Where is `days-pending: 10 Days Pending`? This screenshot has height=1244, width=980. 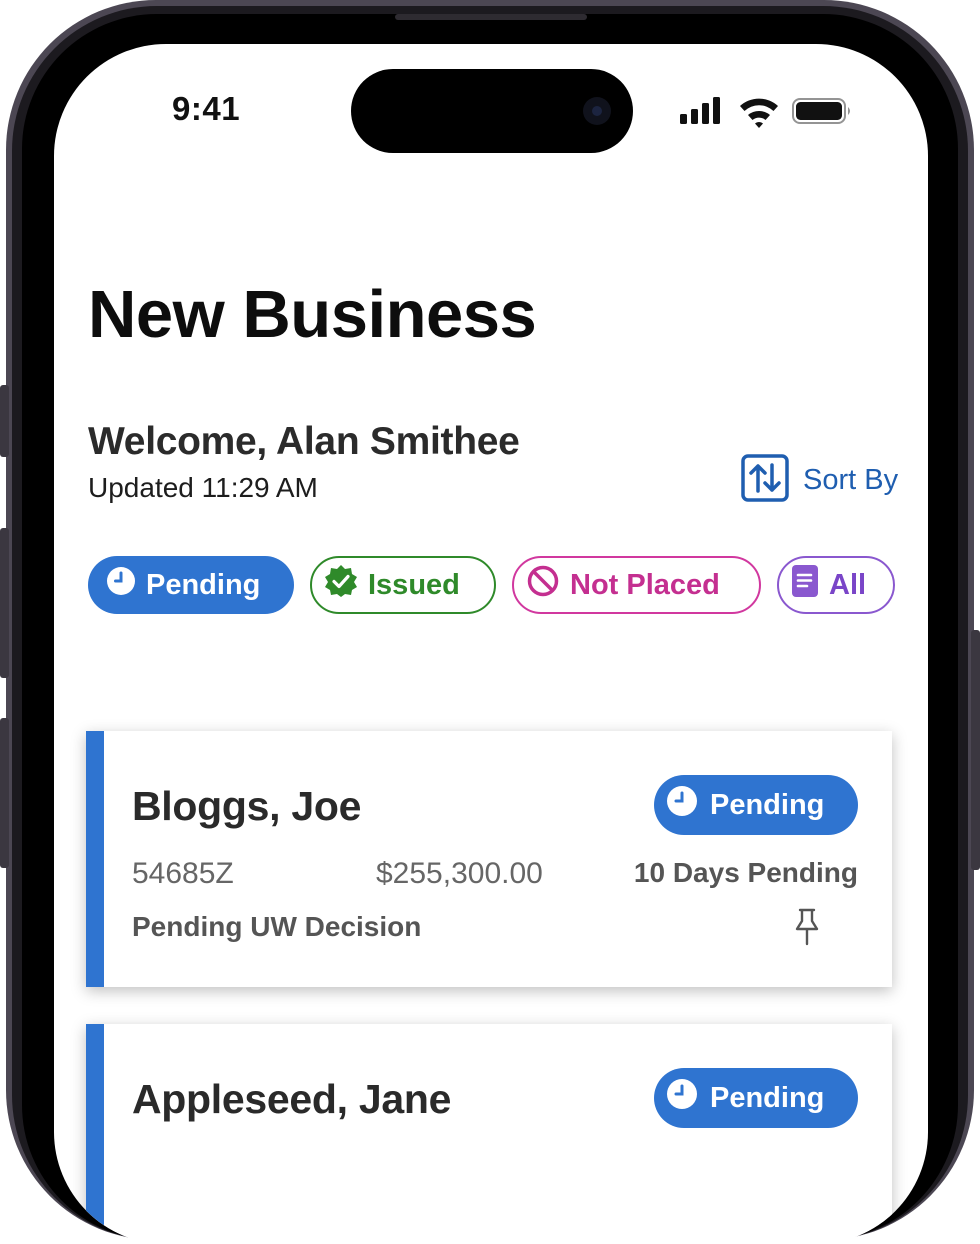 days-pending: 10 Days Pending is located at coordinates (745, 872).